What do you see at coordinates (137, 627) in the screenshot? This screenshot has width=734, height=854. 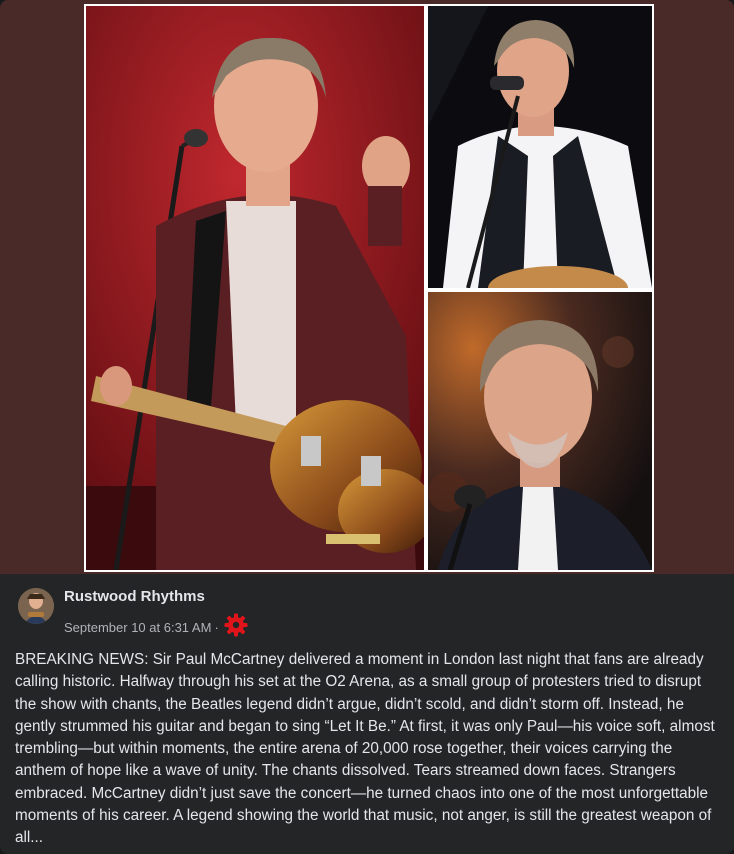 I see `timestamp-link: September 10 at 6:31 AM` at bounding box center [137, 627].